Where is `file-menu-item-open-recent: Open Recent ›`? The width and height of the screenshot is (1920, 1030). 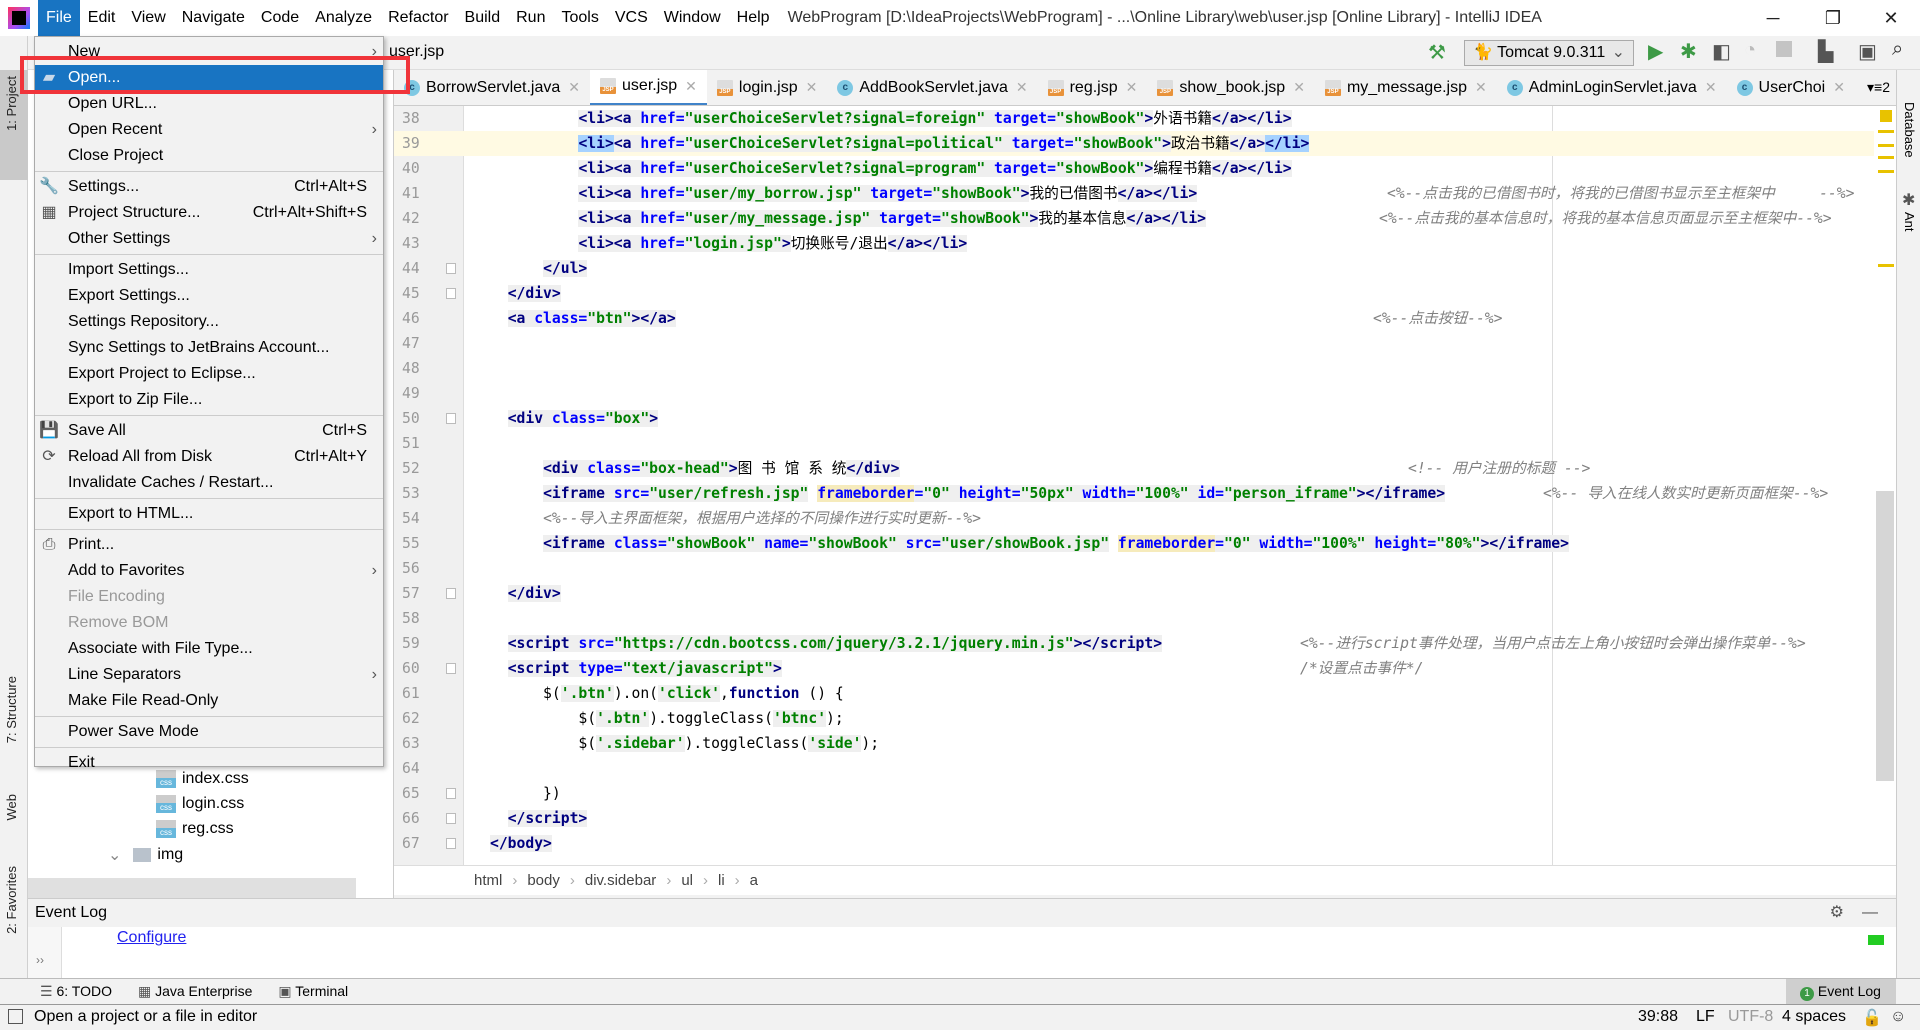
file-menu-item-open-recent: Open Recent › is located at coordinates (209, 130).